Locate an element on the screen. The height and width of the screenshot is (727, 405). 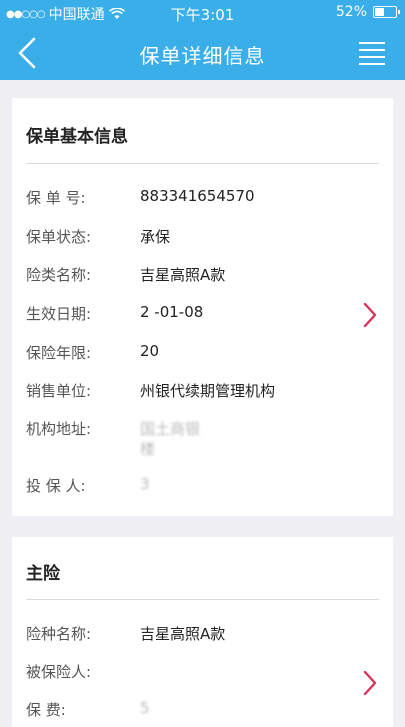
premium-value: 5 is located at coordinates (145, 708).